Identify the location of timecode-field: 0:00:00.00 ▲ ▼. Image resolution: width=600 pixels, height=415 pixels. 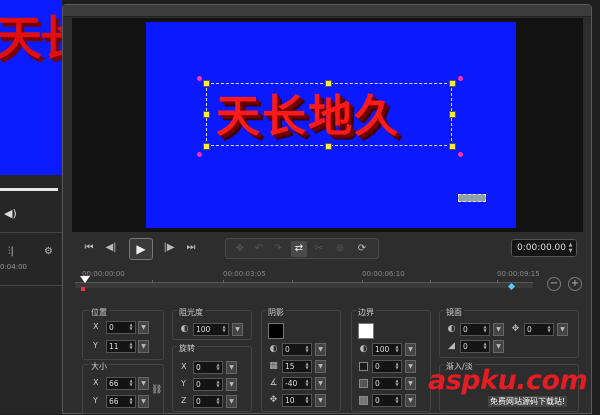
(544, 248).